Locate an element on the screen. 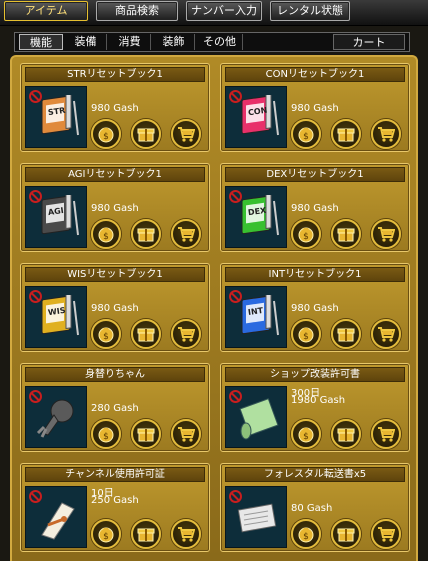  transfer-scroll-icon is located at coordinates (256, 517).